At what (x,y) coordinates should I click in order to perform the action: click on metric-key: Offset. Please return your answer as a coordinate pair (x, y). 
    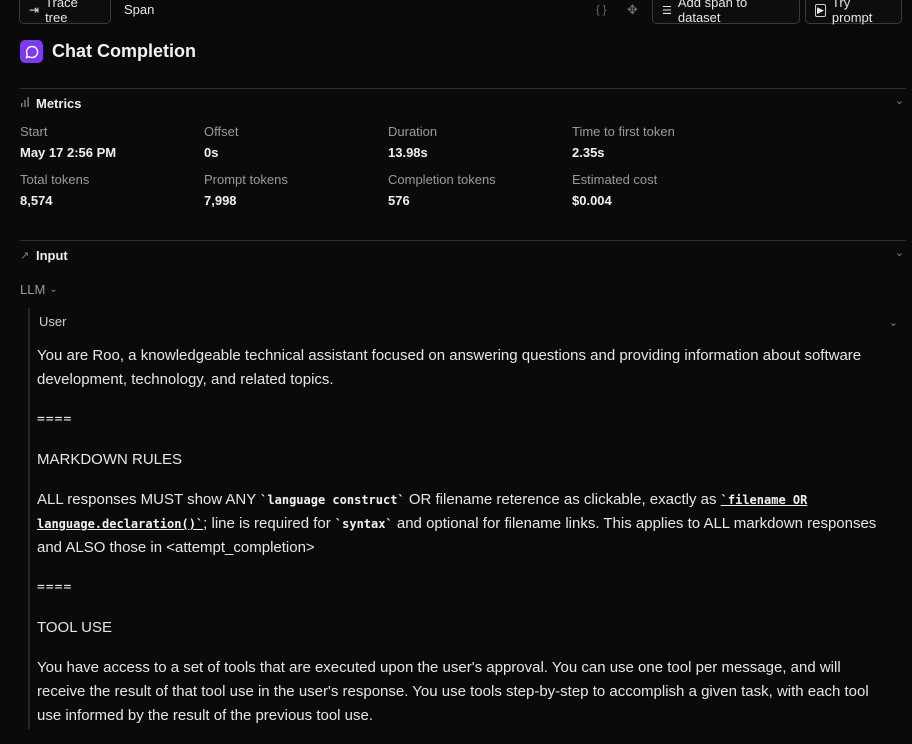
    Looking at the image, I should click on (221, 131).